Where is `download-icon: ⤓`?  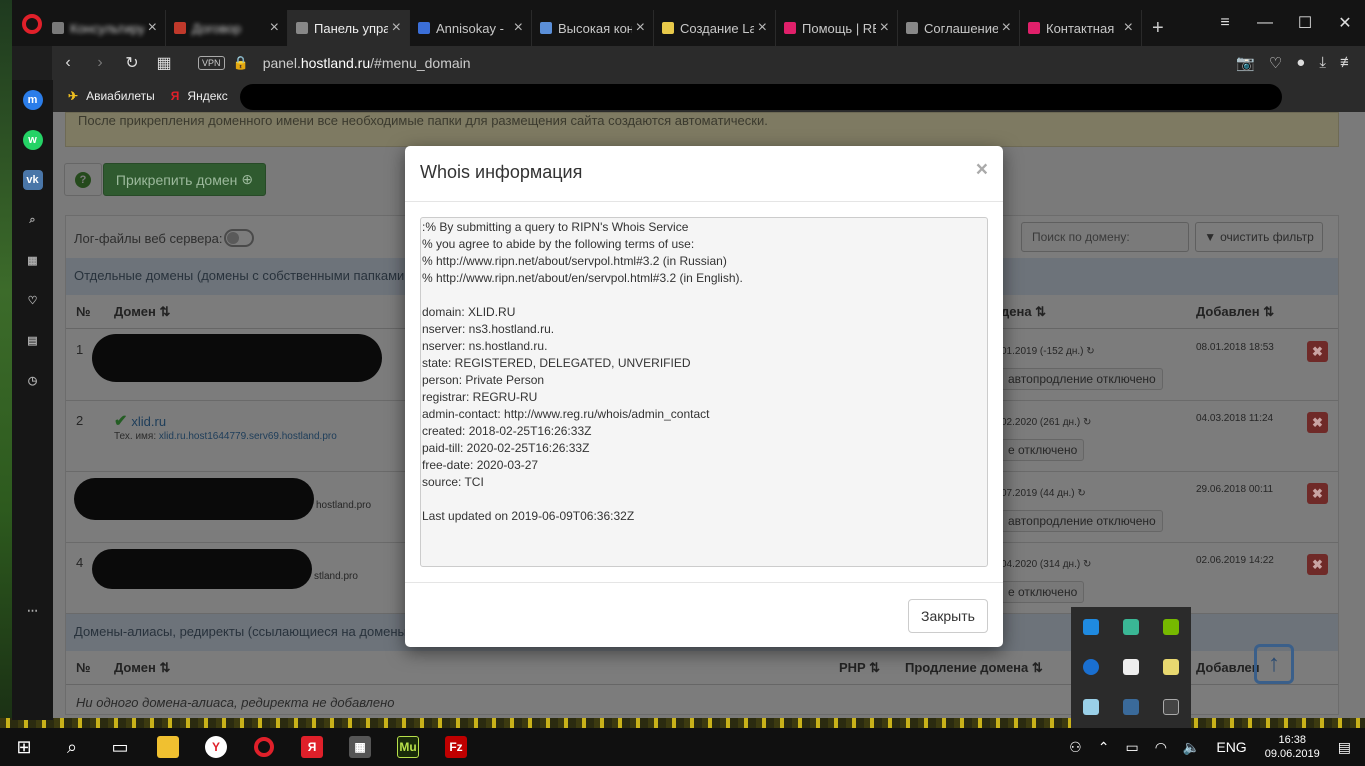 download-icon: ⤓ is located at coordinates (1322, 63).